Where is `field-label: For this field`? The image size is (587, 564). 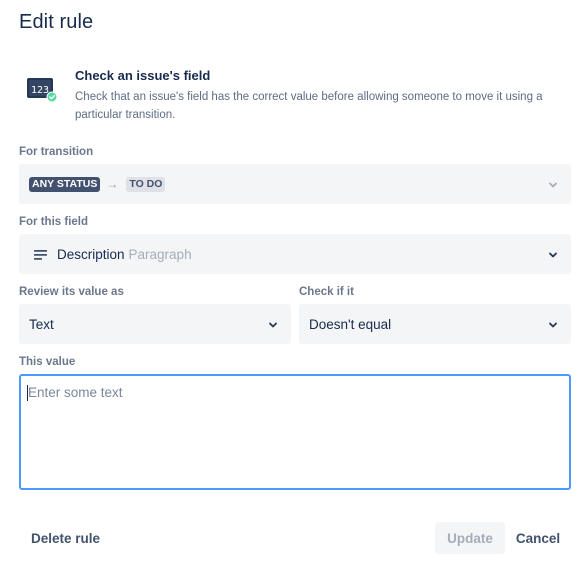
field-label: For this field is located at coordinates (53, 222).